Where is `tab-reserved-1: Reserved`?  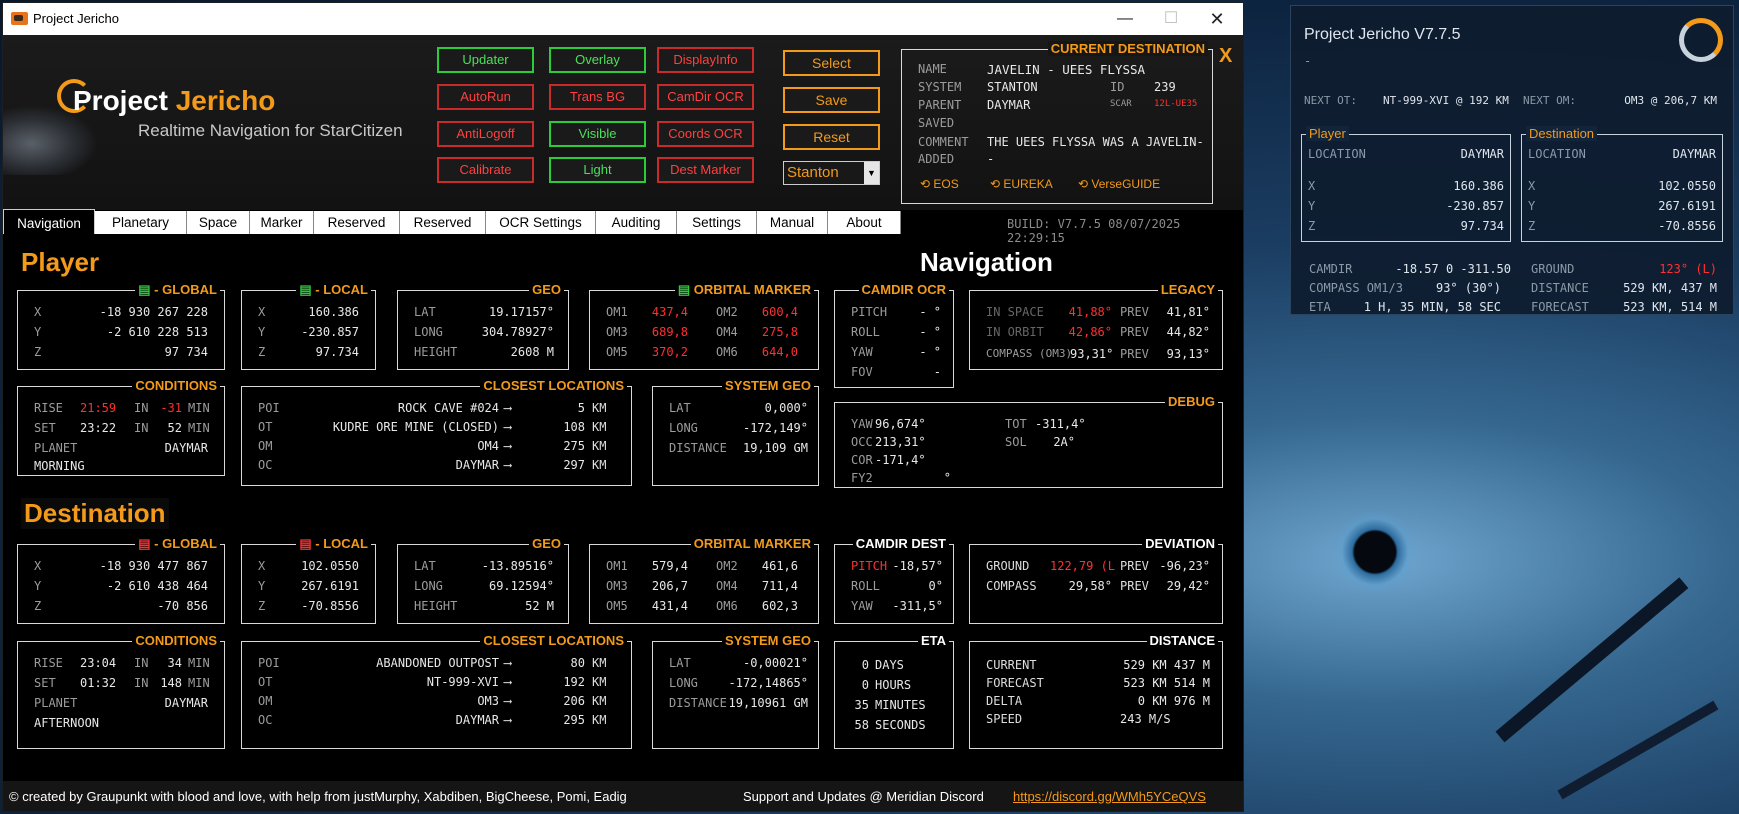
tab-reserved-1: Reserved is located at coordinates (357, 222).